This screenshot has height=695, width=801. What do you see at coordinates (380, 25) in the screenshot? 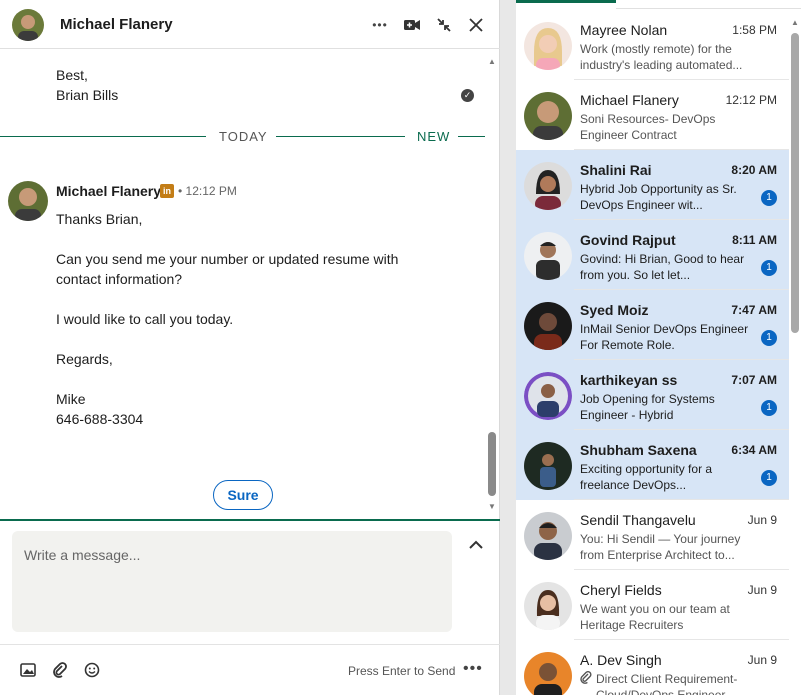
I see `more-options-icon: •••` at bounding box center [380, 25].